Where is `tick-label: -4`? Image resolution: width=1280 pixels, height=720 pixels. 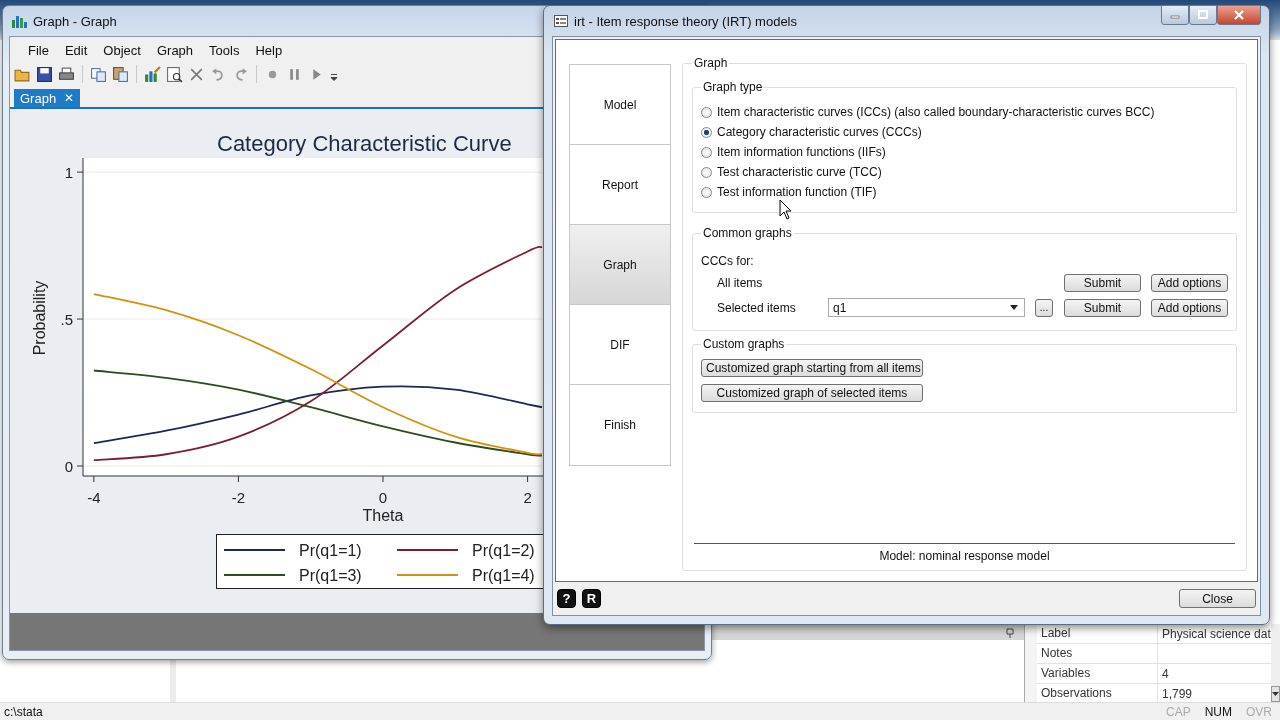
tick-label: -4 is located at coordinates (94, 497).